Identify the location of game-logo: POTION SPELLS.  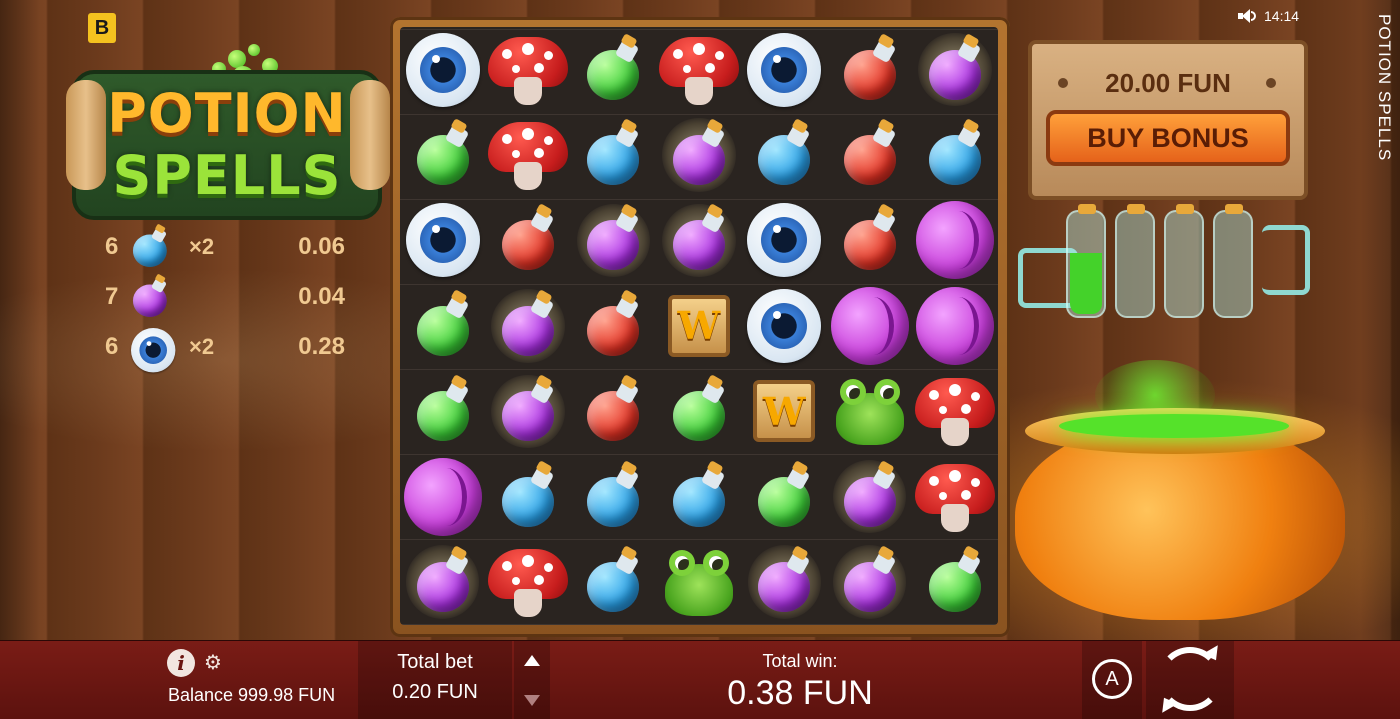
(228, 130).